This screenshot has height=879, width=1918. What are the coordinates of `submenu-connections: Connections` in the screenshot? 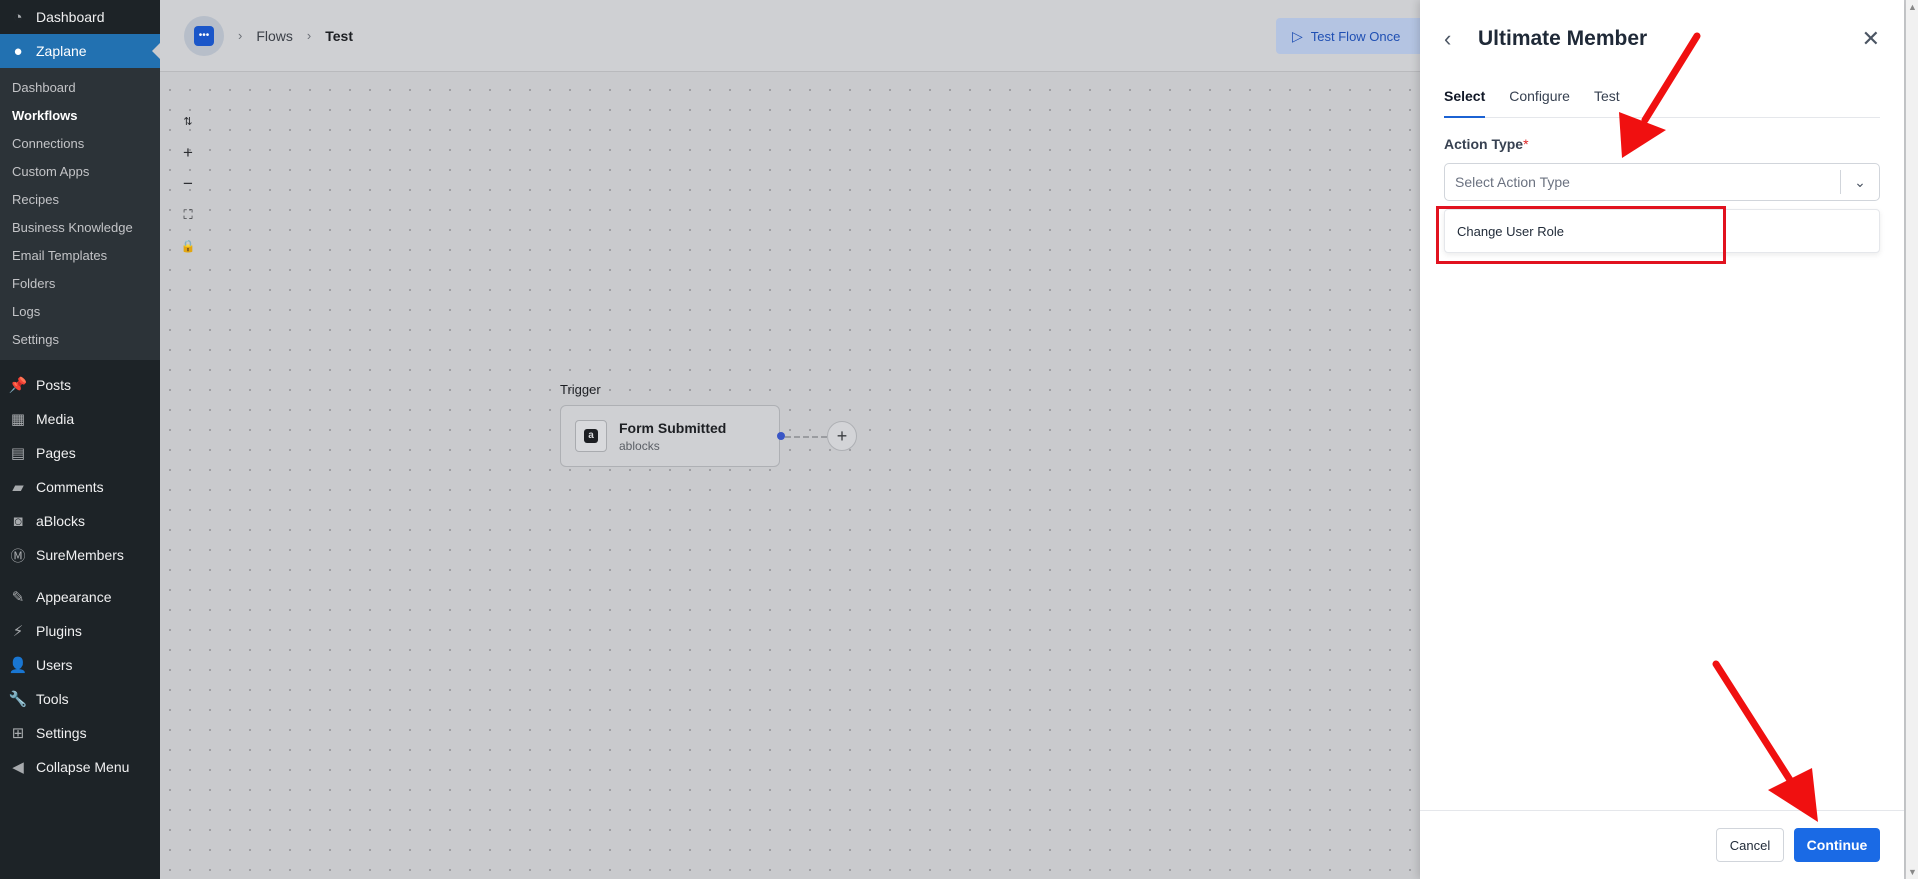 It's located at (80, 144).